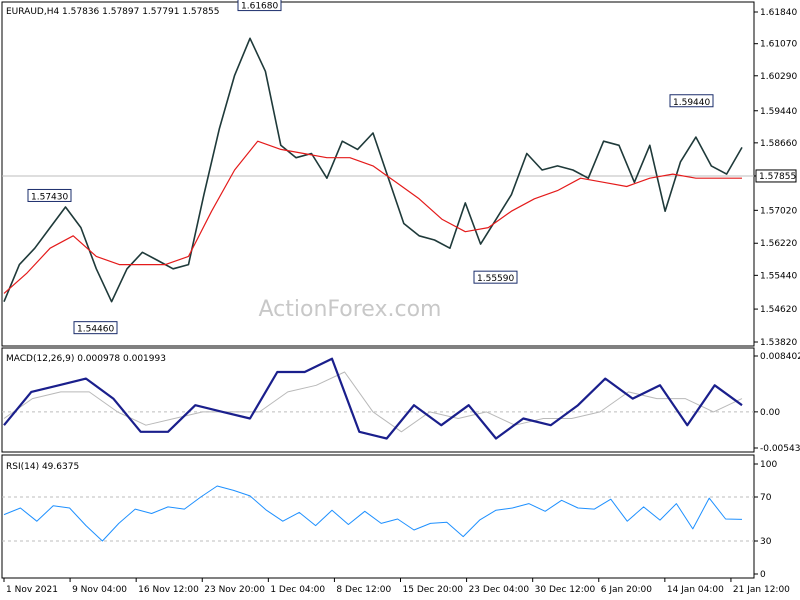 The height and width of the screenshot is (600, 800). What do you see at coordinates (627, 590) in the screenshot?
I see `x-tick-label: 6 Jan 20:00` at bounding box center [627, 590].